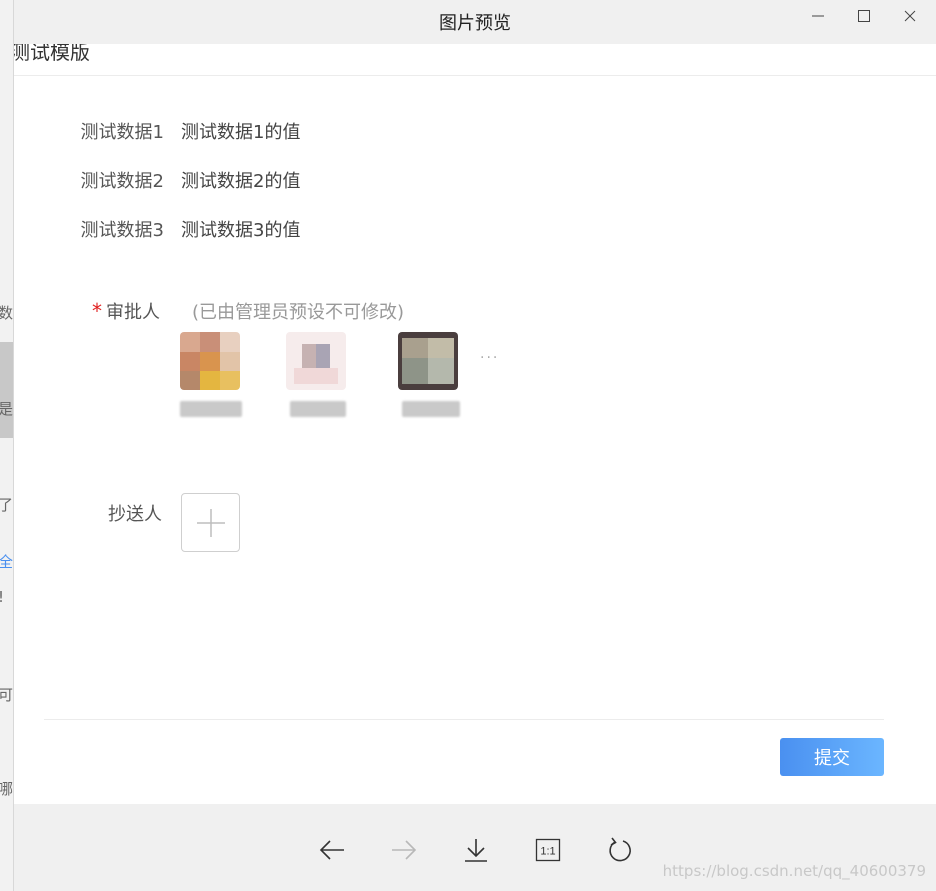 The width and height of the screenshot is (936, 891). I want to click on background-fragment: 哪, so click(6, 788).